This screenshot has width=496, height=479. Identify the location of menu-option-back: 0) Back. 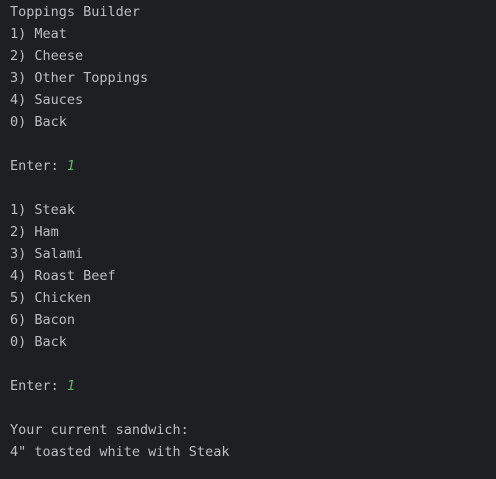
(38, 122).